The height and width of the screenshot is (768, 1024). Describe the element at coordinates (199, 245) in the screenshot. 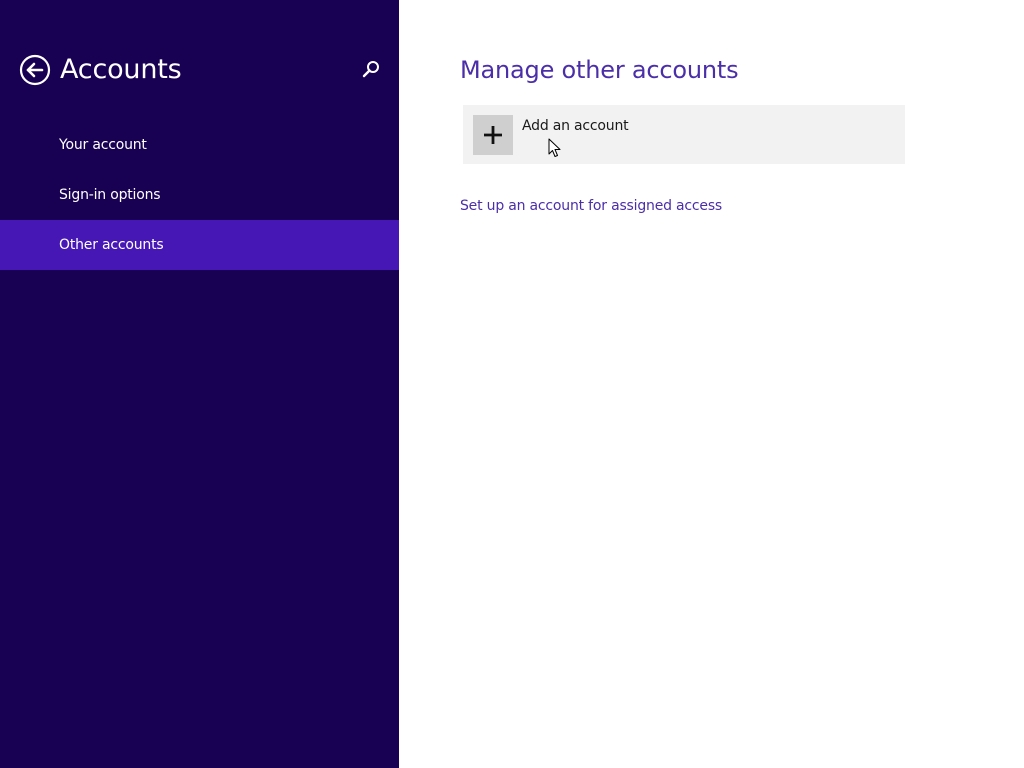

I see `nav-item-other-accounts: Other accounts` at that location.